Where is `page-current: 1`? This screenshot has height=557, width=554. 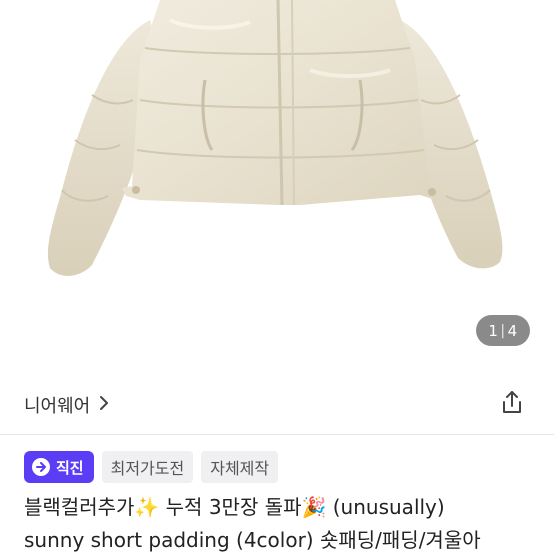 page-current: 1 is located at coordinates (493, 330).